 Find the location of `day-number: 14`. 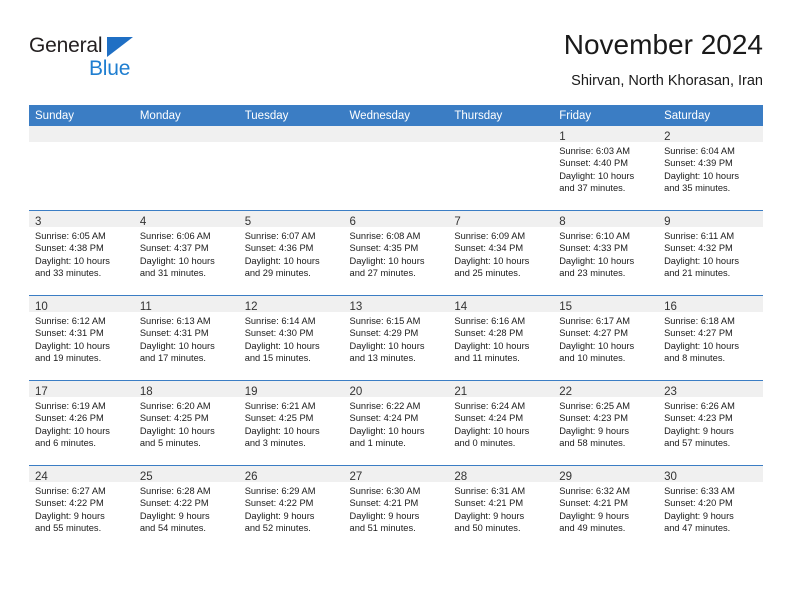

day-number: 14 is located at coordinates (461, 307).